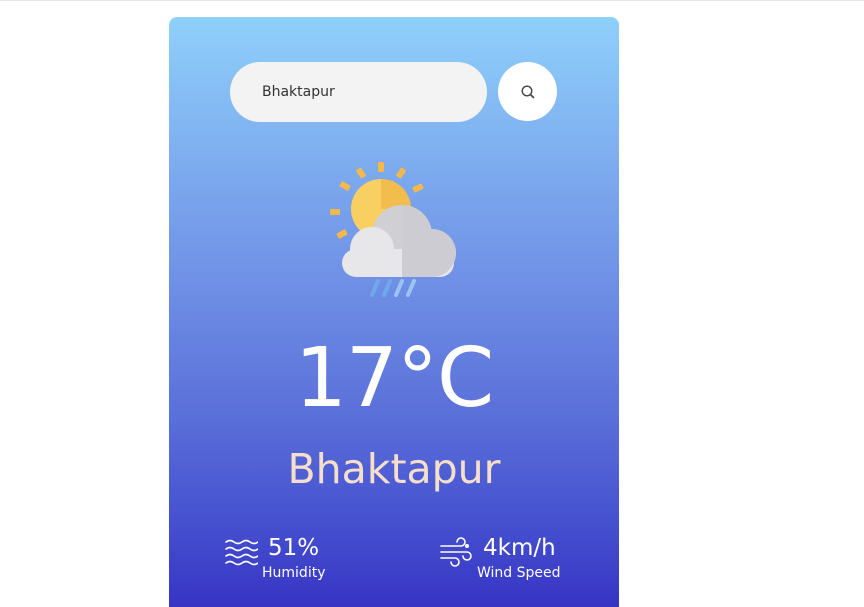 Image resolution: width=864 pixels, height=607 pixels. I want to click on city-name: Bhaktapur, so click(394, 469).